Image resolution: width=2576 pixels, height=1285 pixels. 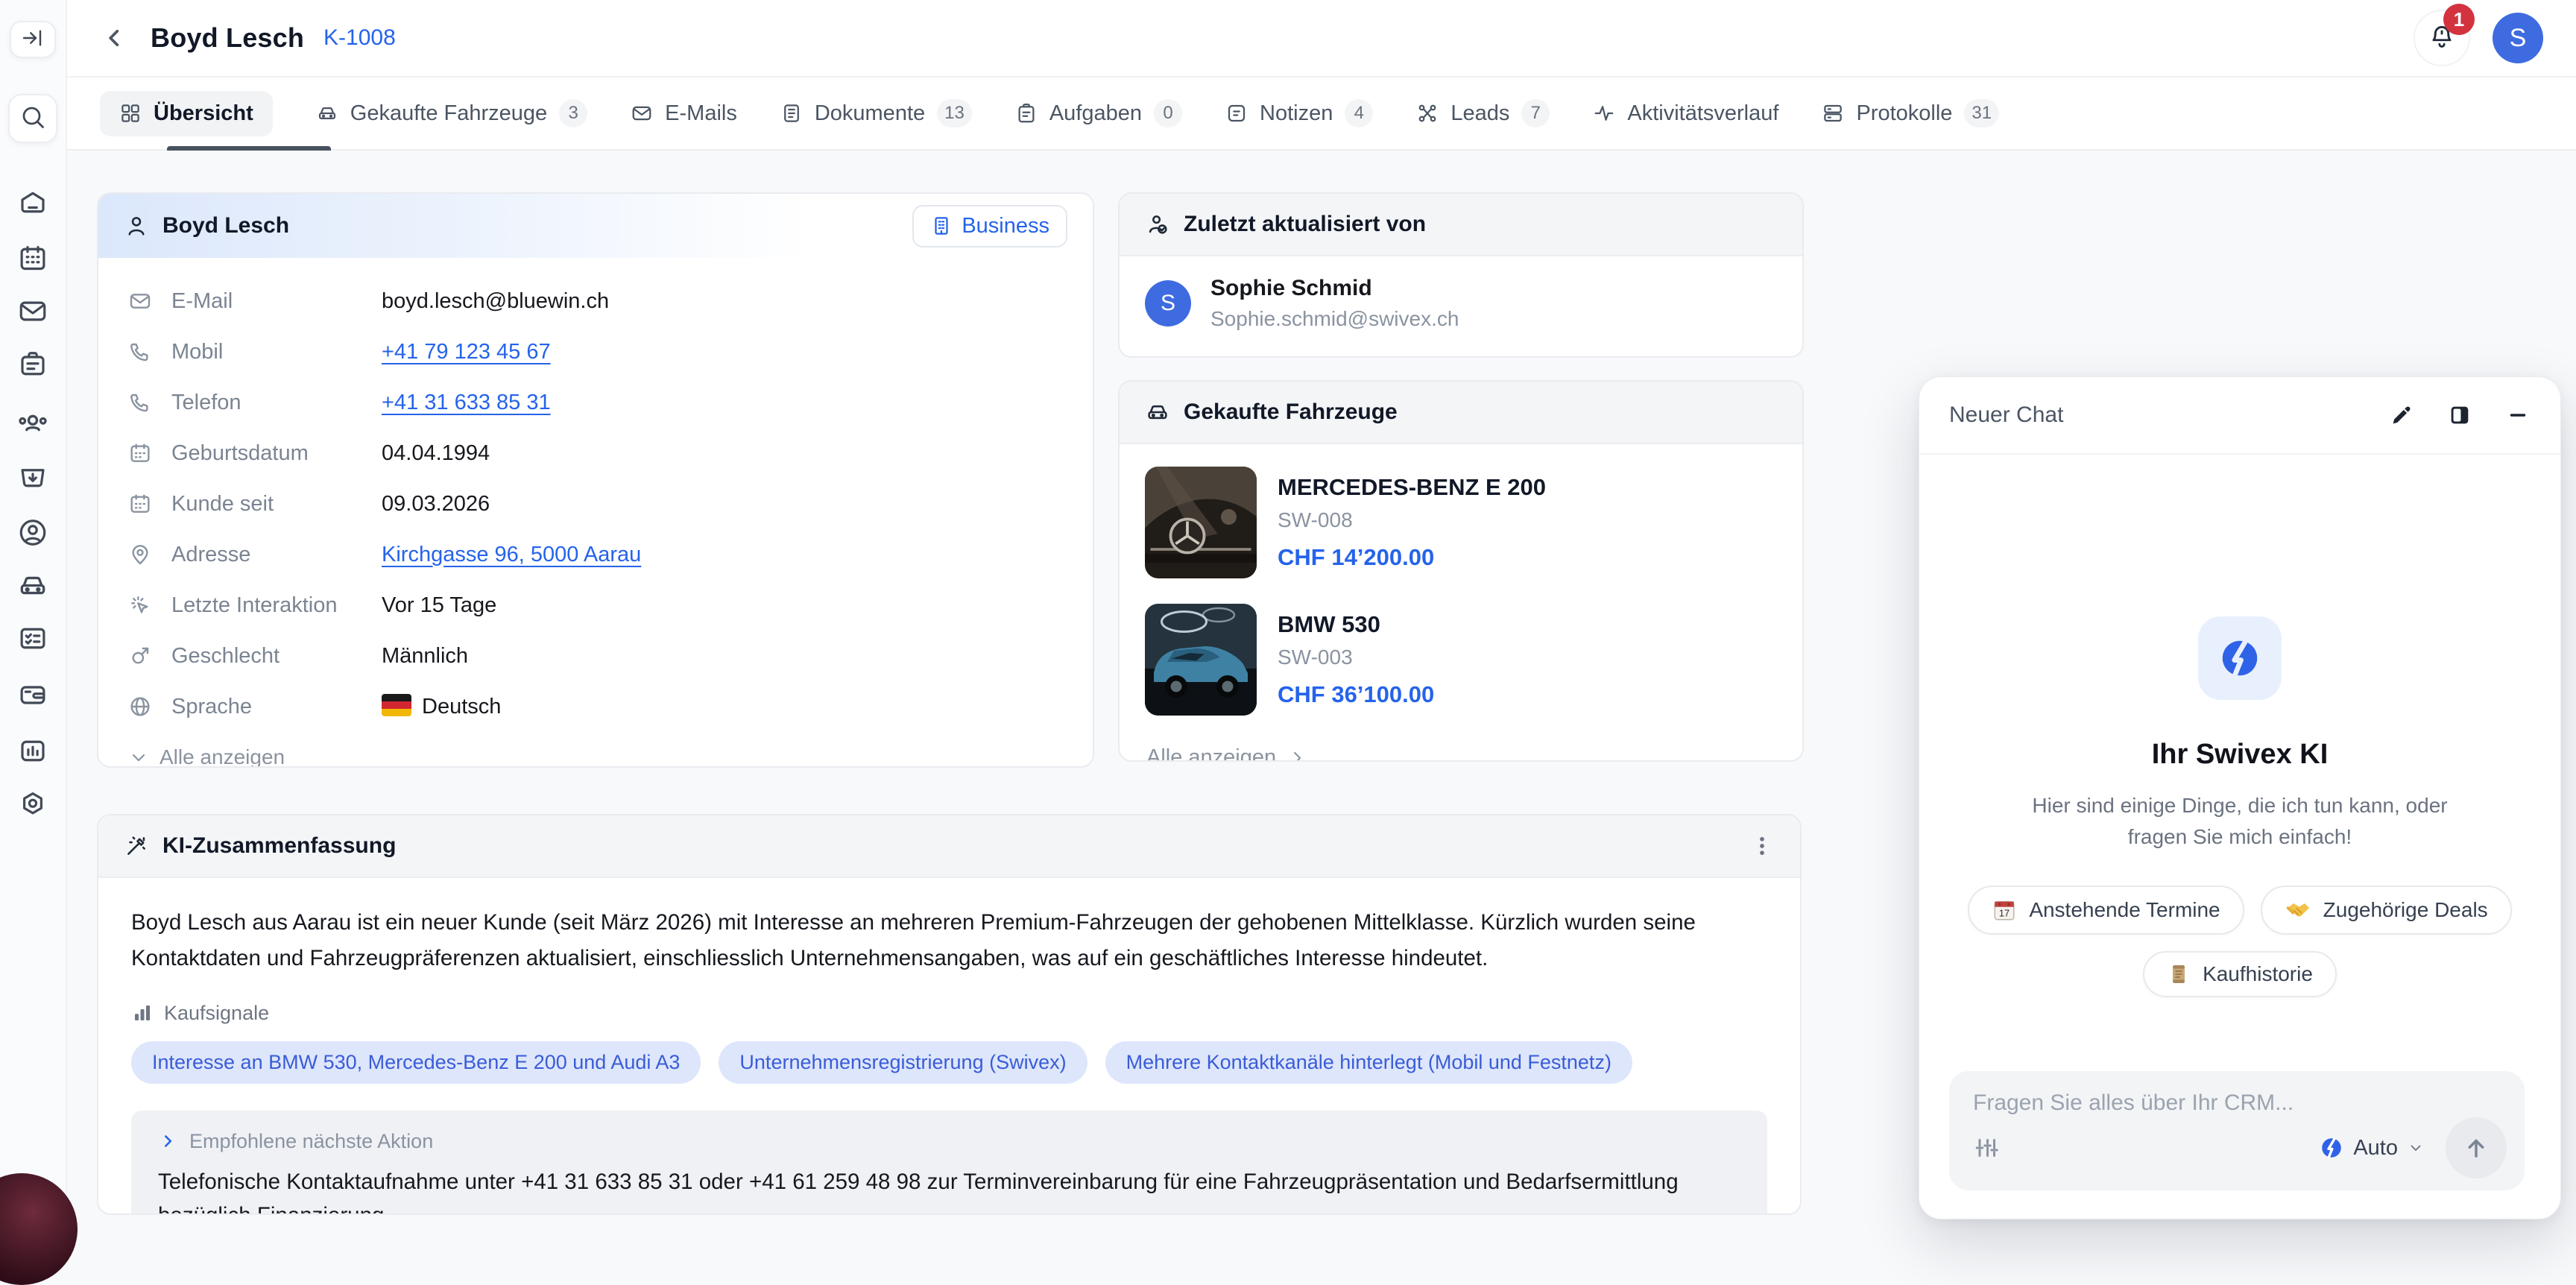 What do you see at coordinates (33, 260) in the screenshot?
I see `sidebar-calendar-icon` at bounding box center [33, 260].